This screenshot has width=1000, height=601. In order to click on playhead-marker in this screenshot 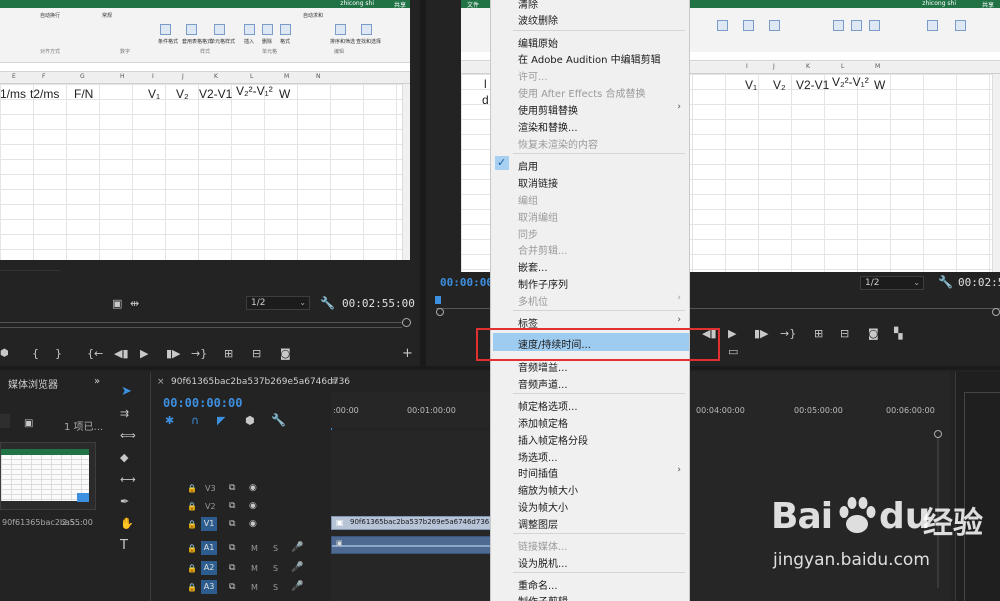, I will do `click(438, 300)`.